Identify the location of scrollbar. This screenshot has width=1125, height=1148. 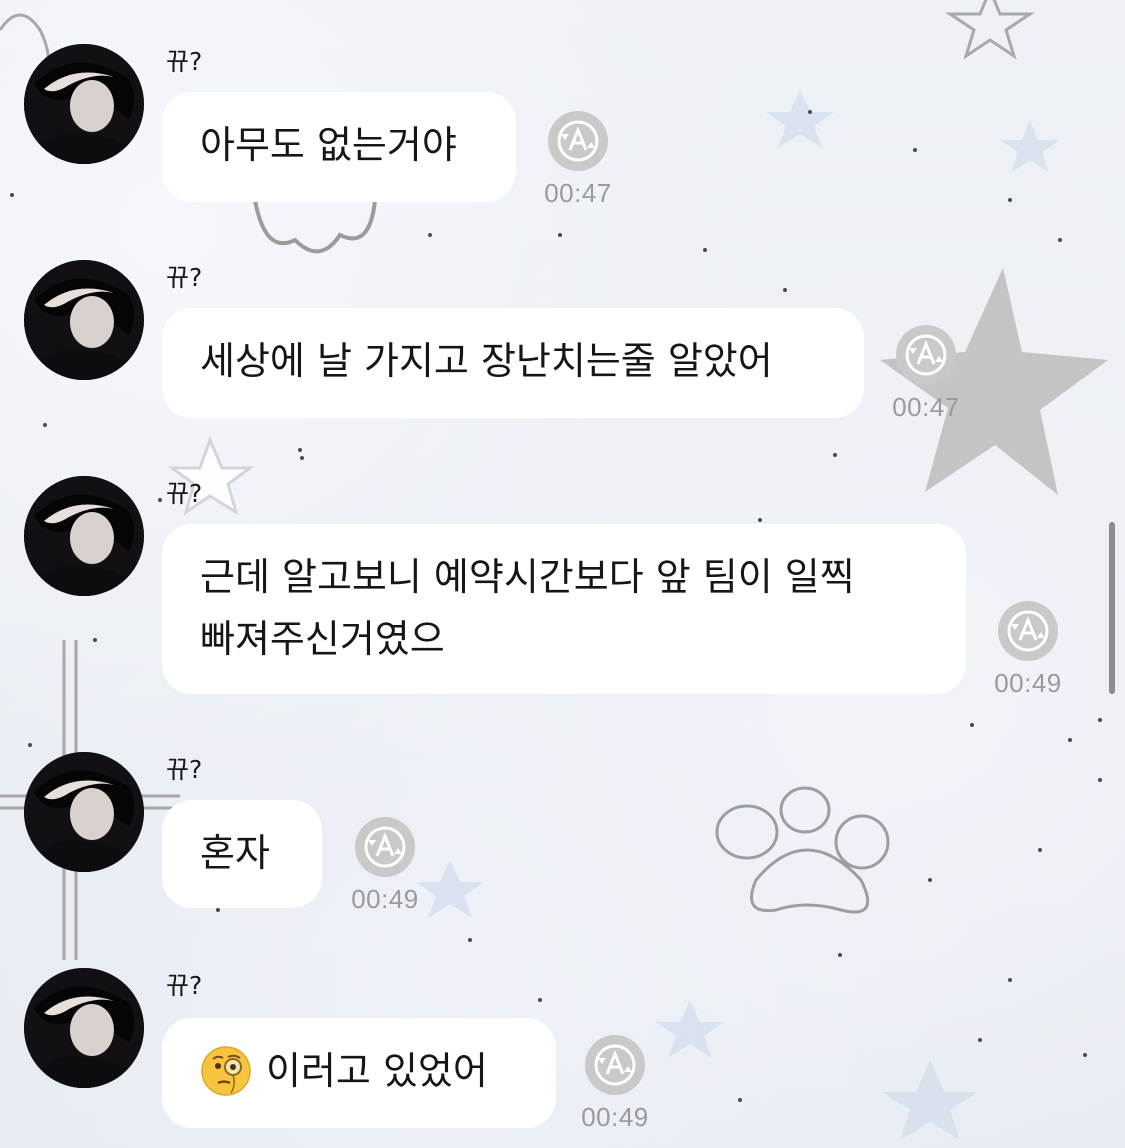
(1112, 608).